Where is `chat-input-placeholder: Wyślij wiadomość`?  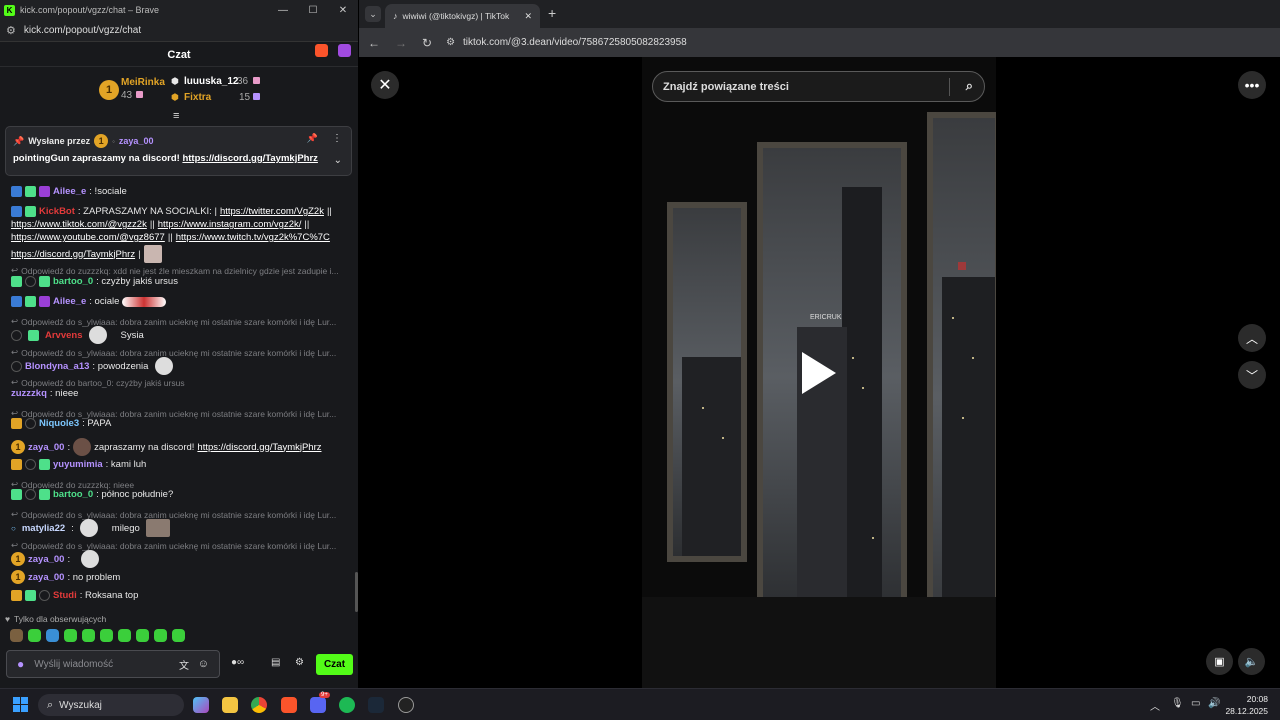 chat-input-placeholder: Wyślij wiadomość is located at coordinates (73, 664).